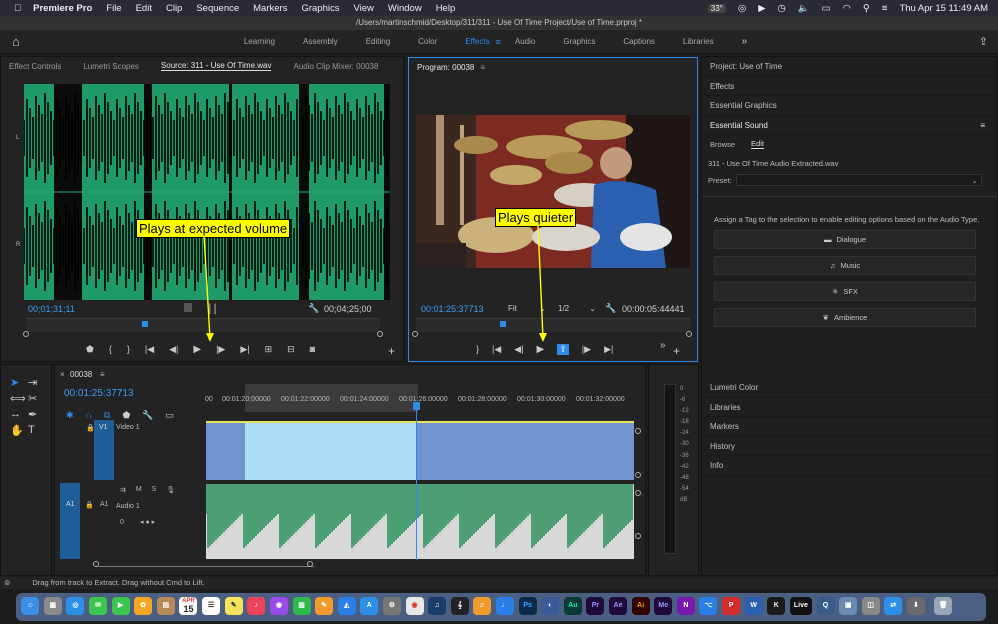 The height and width of the screenshot is (624, 998). What do you see at coordinates (123, 490) in the screenshot?
I see `sync-lock-icon: ⇉` at bounding box center [123, 490].